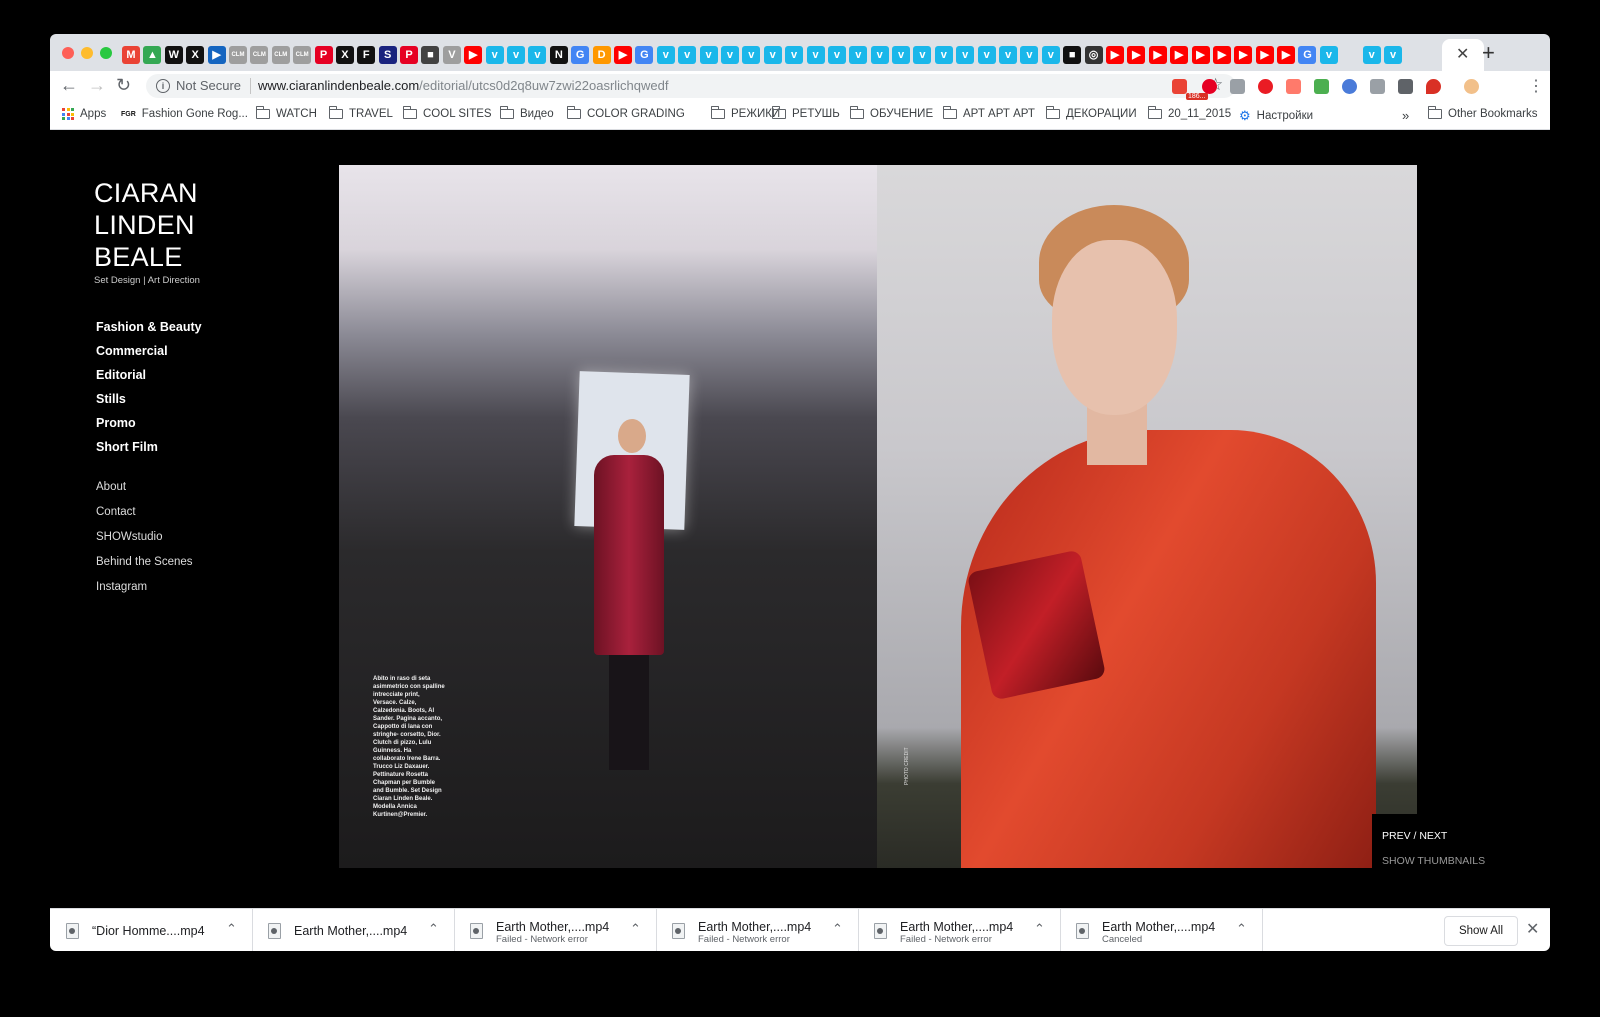 Image resolution: width=1600 pixels, height=1017 pixels. Describe the element at coordinates (1237, 86) in the screenshot. I see `extension-icon` at that location.